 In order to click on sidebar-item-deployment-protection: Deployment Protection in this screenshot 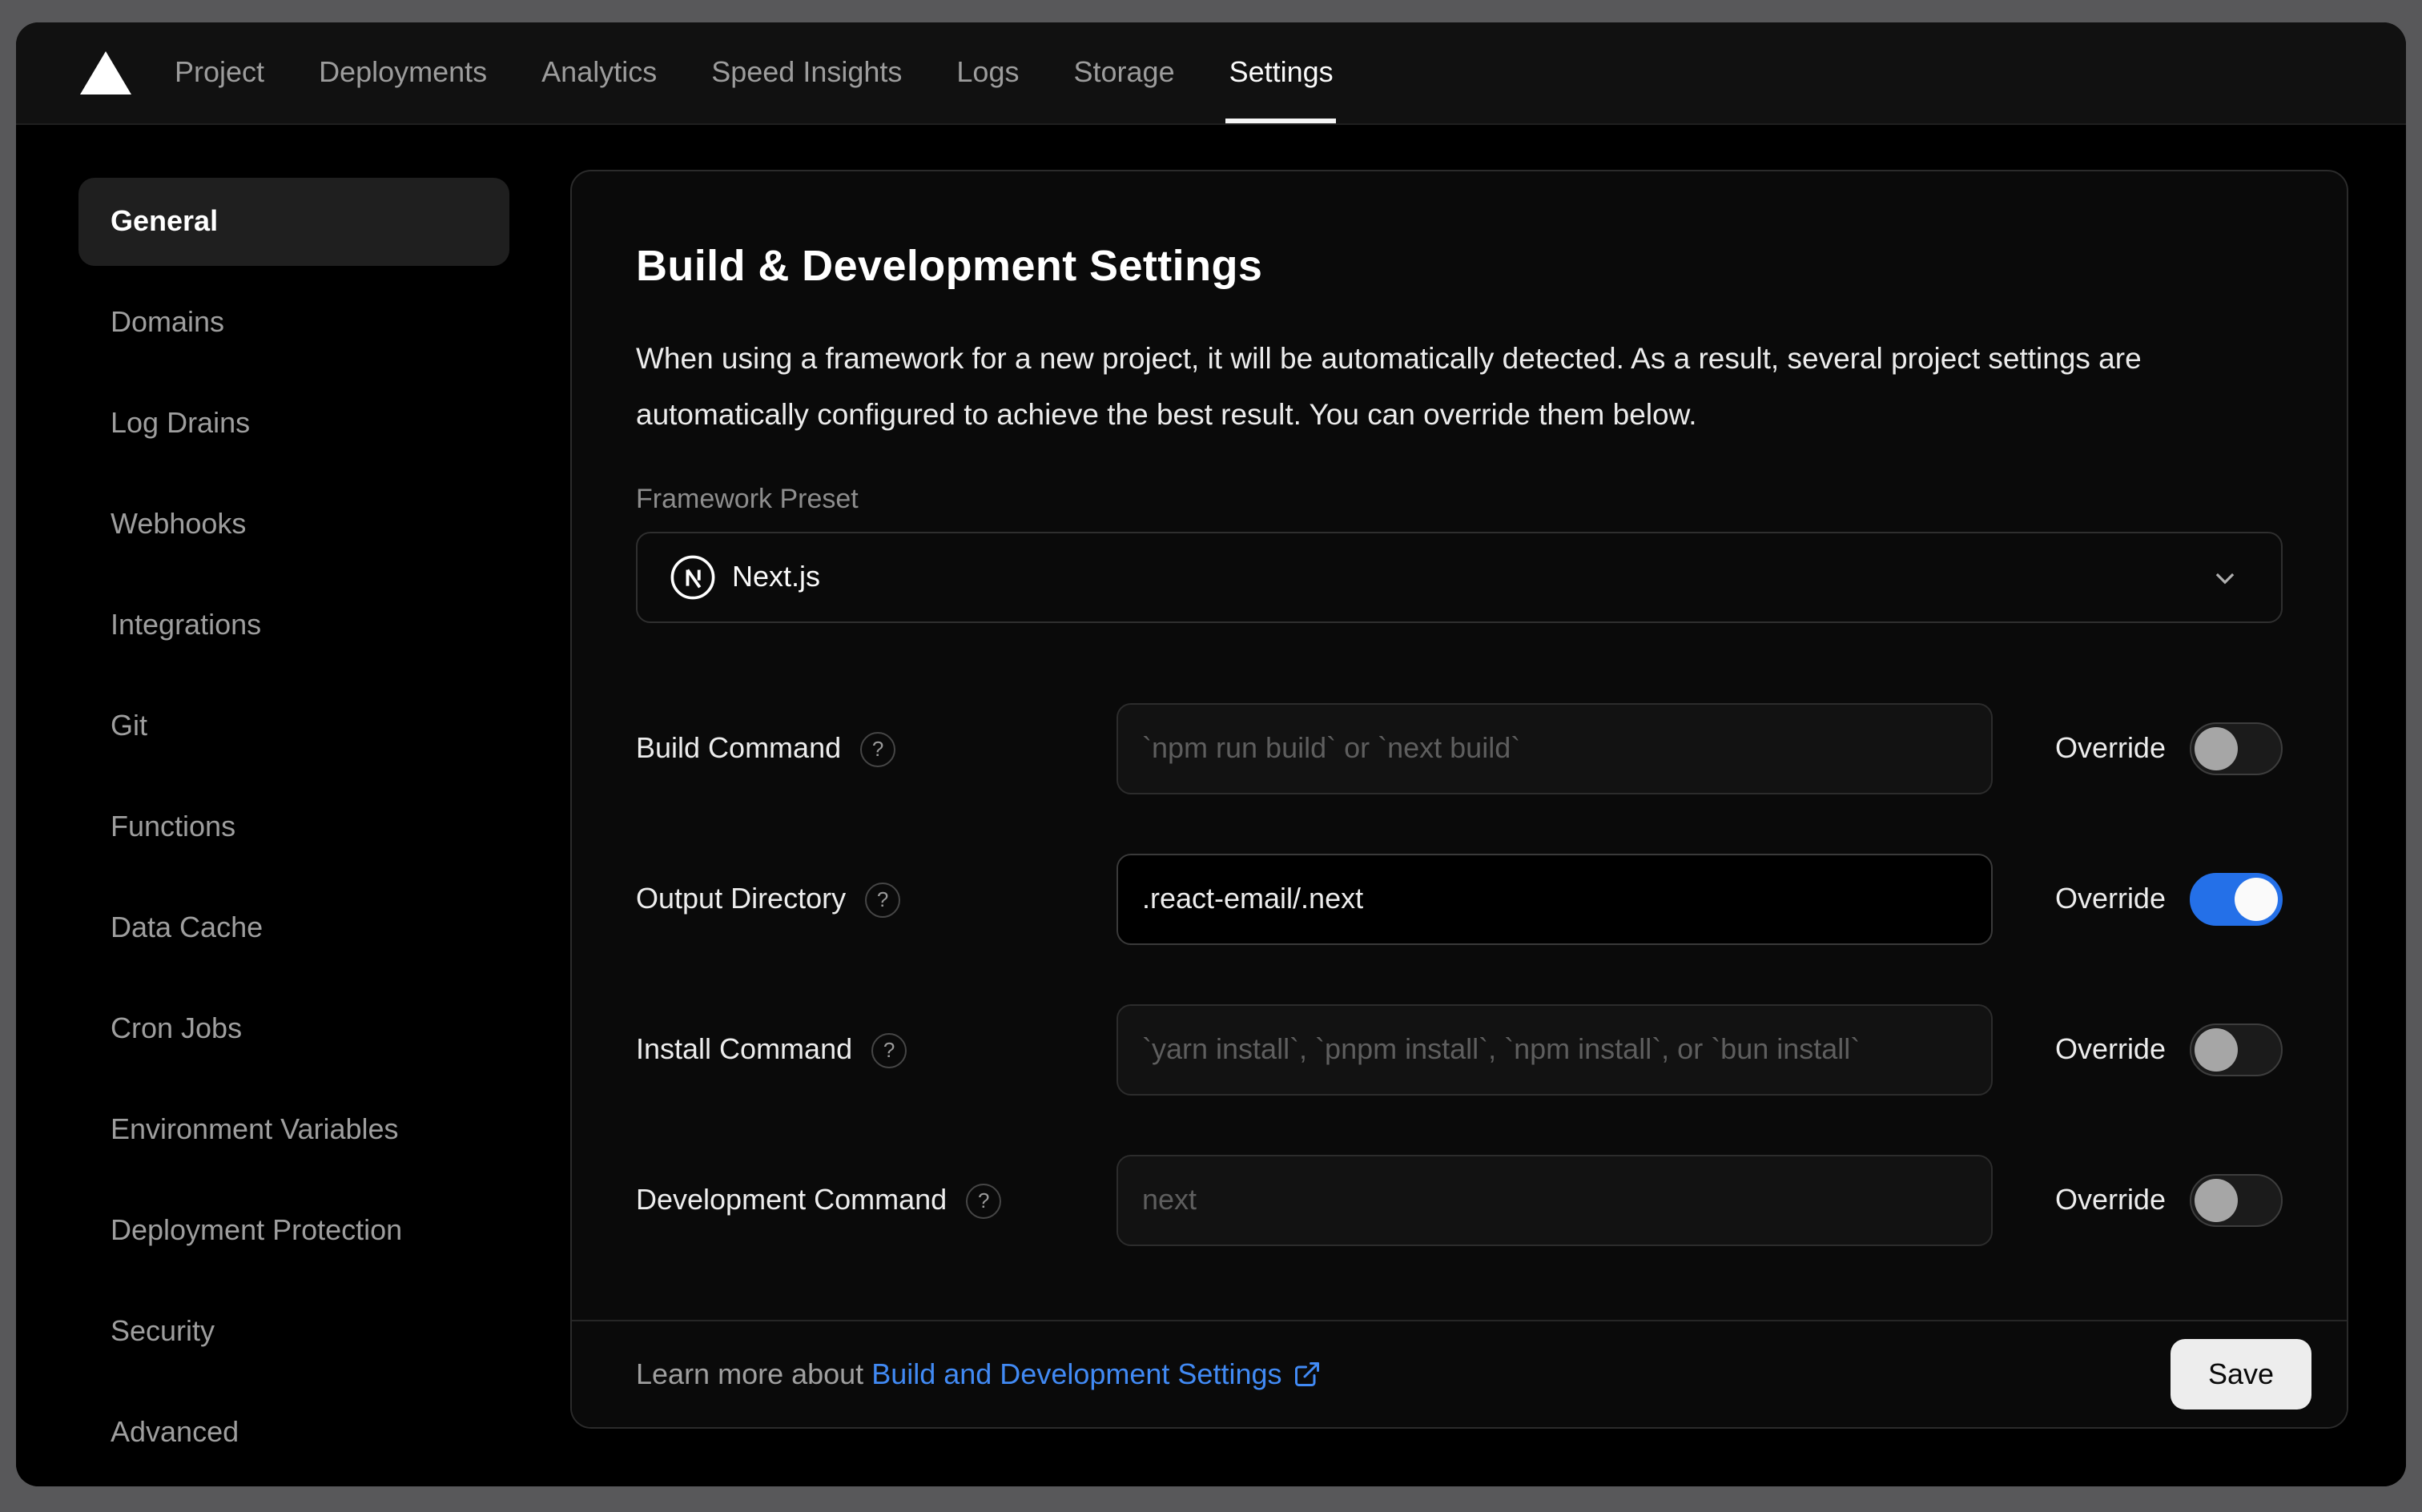, I will do `click(293, 1231)`.